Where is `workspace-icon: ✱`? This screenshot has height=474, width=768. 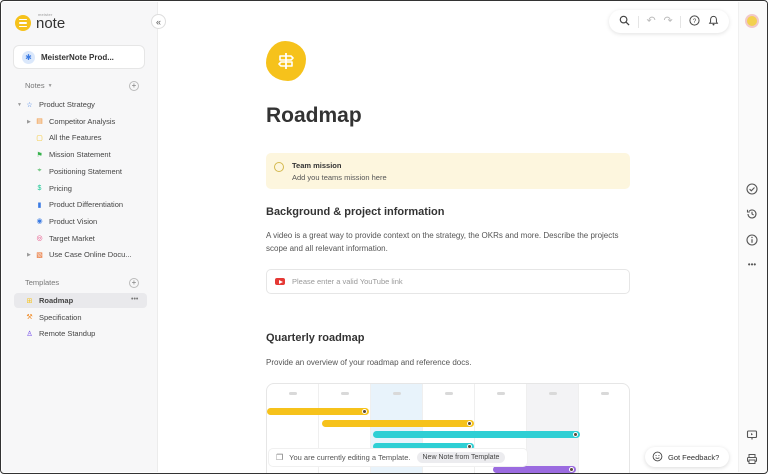 workspace-icon: ✱ is located at coordinates (28, 57).